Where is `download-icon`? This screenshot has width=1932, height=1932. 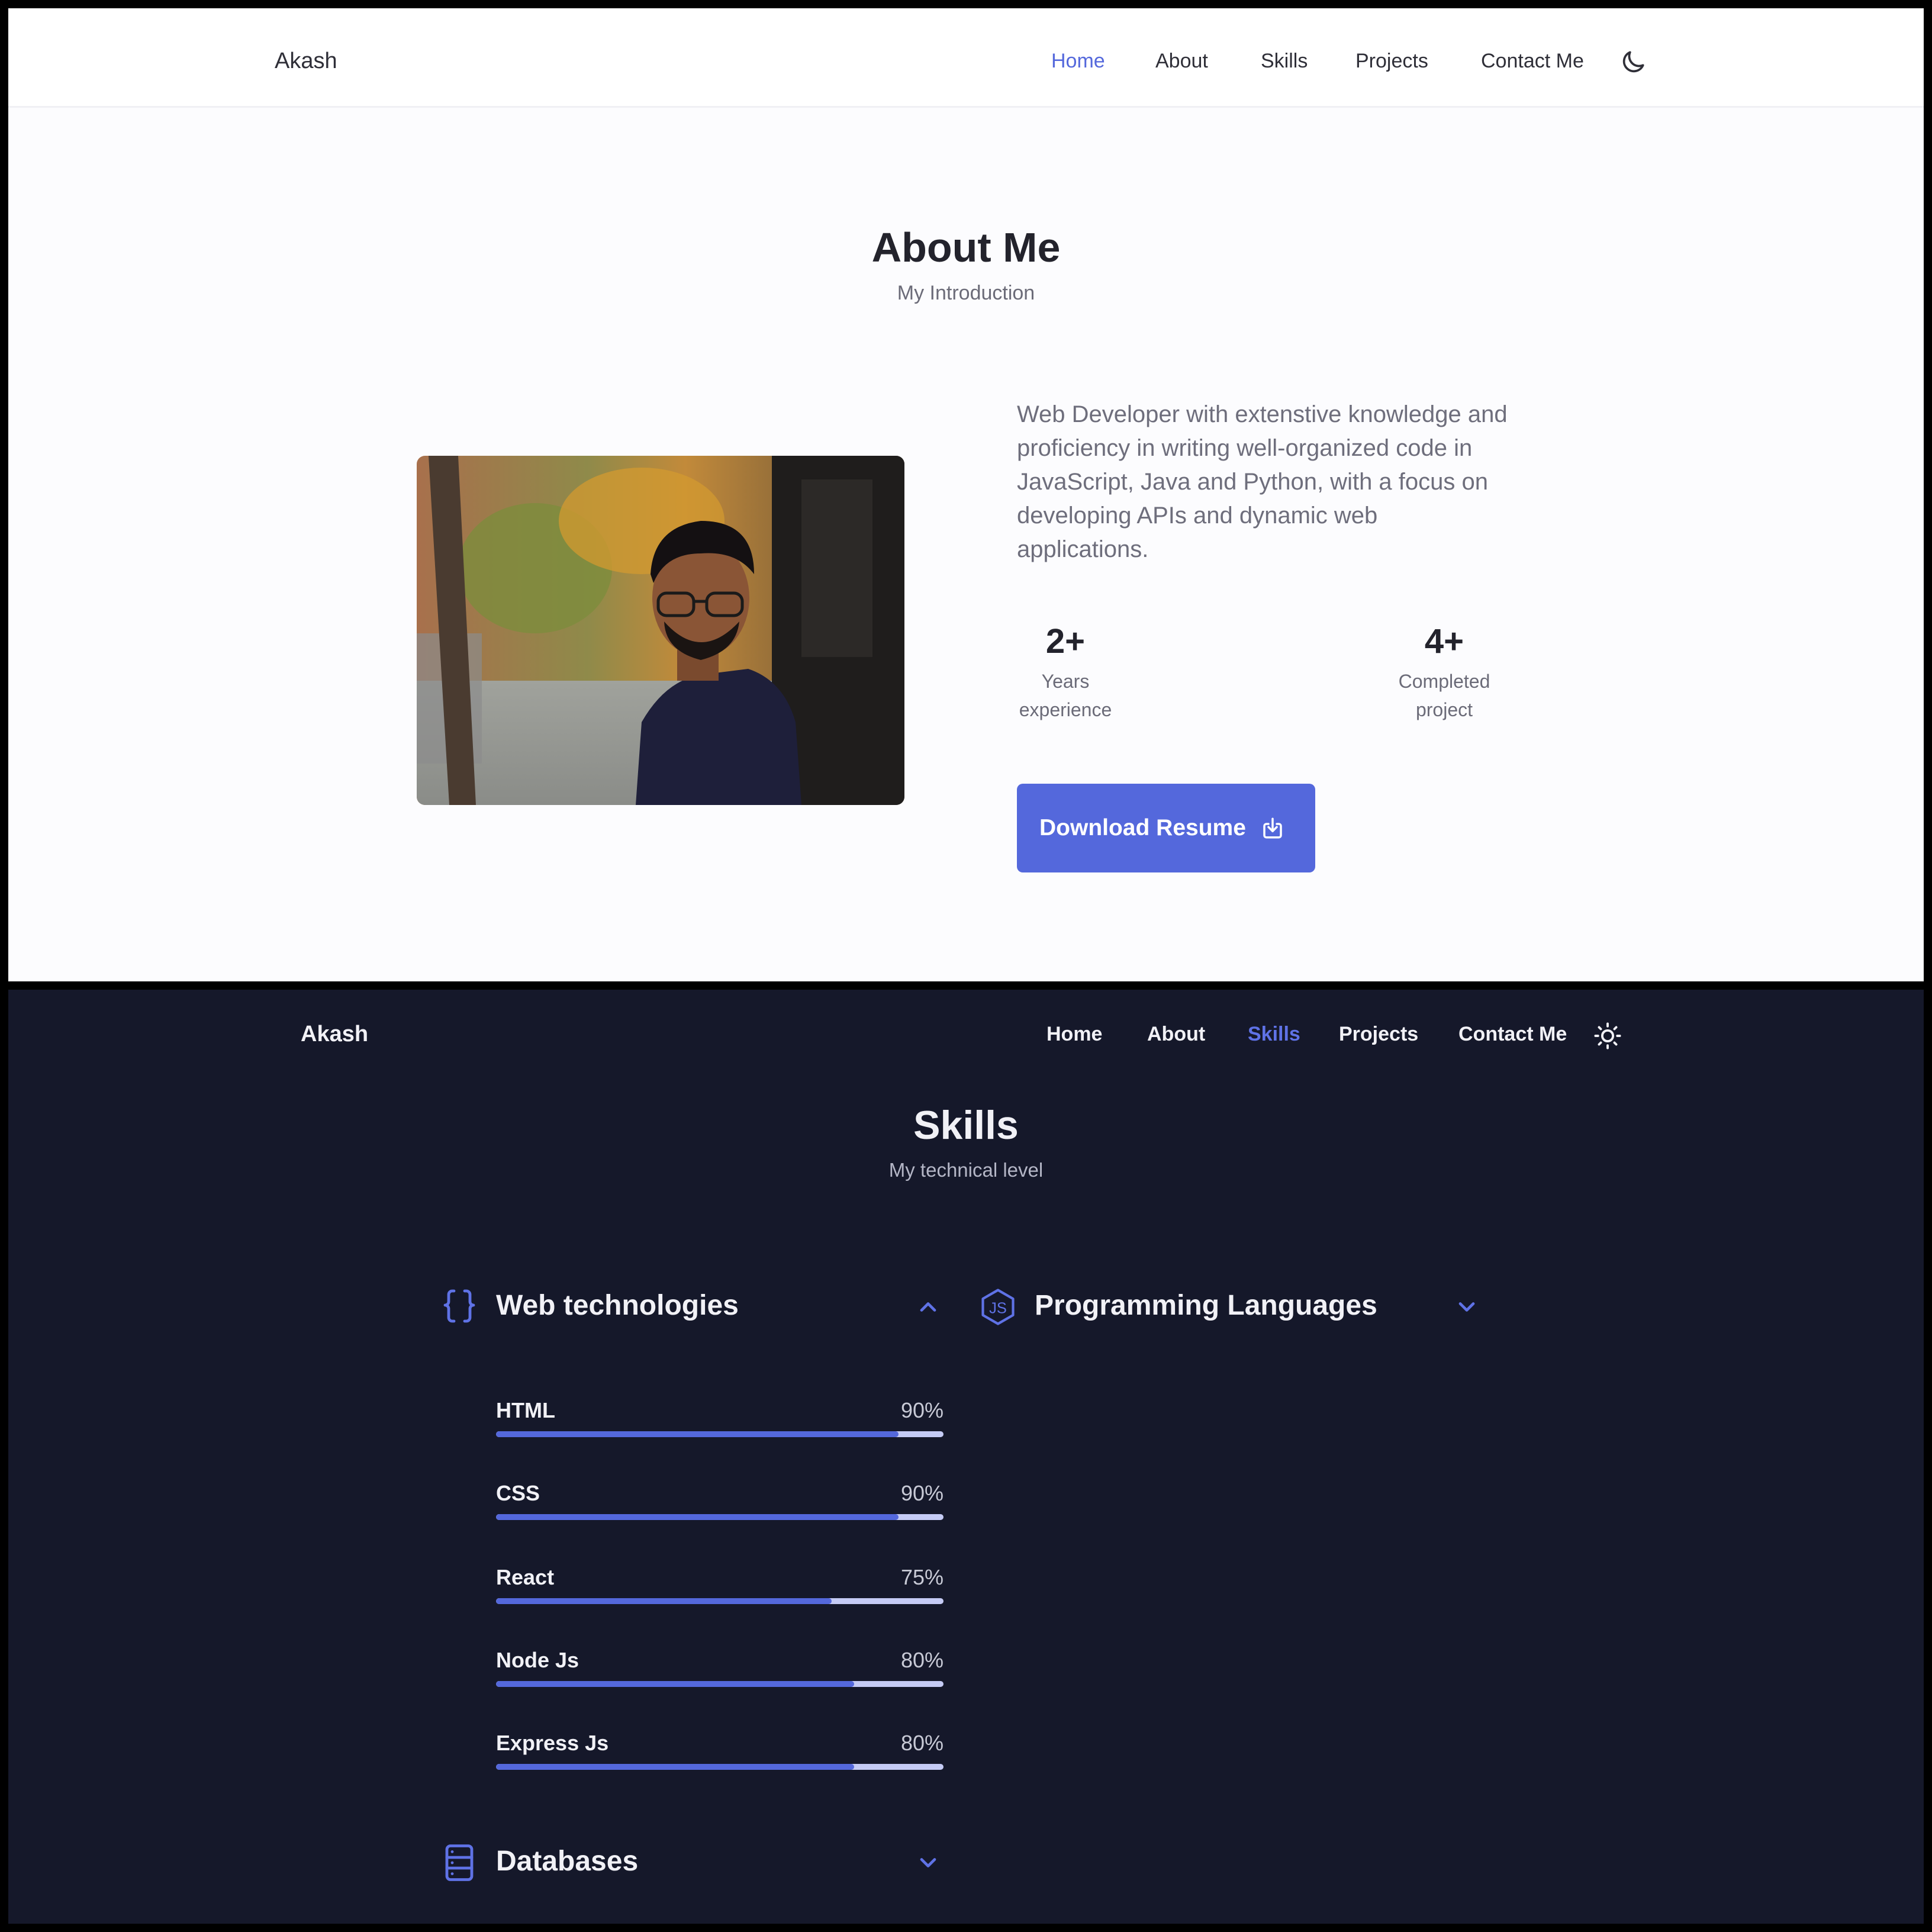 download-icon is located at coordinates (1273, 828).